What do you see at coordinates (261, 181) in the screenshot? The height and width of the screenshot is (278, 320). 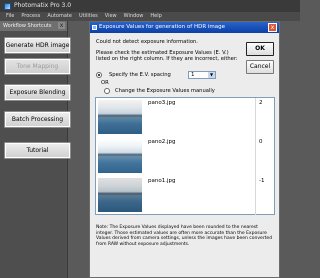 I see `exposure-value: -1` at bounding box center [261, 181].